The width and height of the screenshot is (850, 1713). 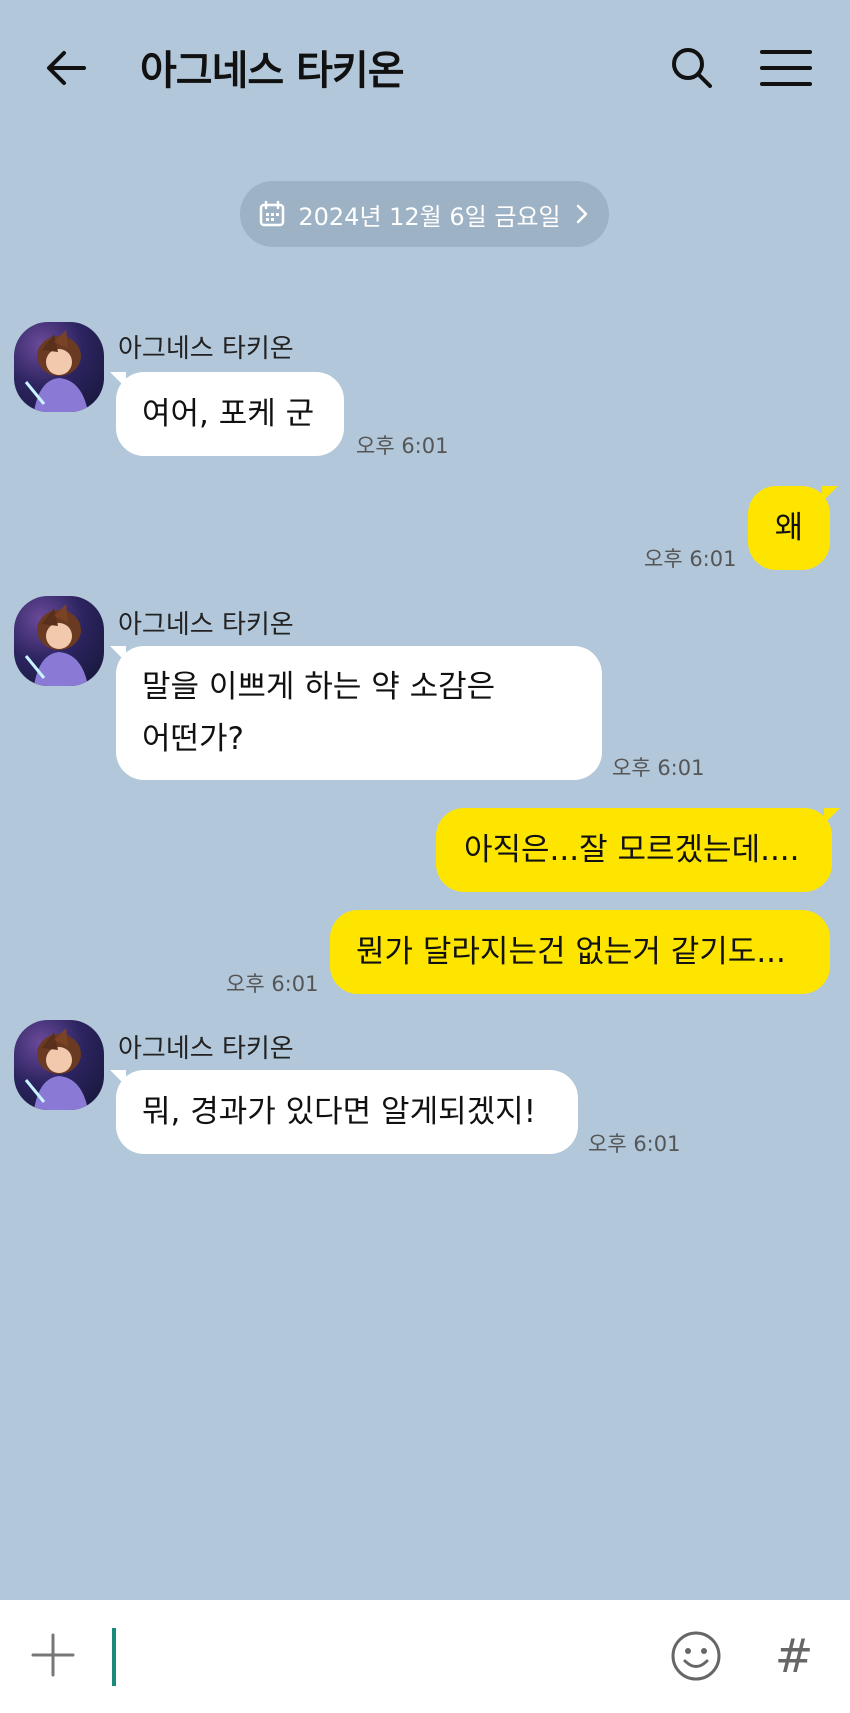 I want to click on plus-icon, so click(x=53, y=1655).